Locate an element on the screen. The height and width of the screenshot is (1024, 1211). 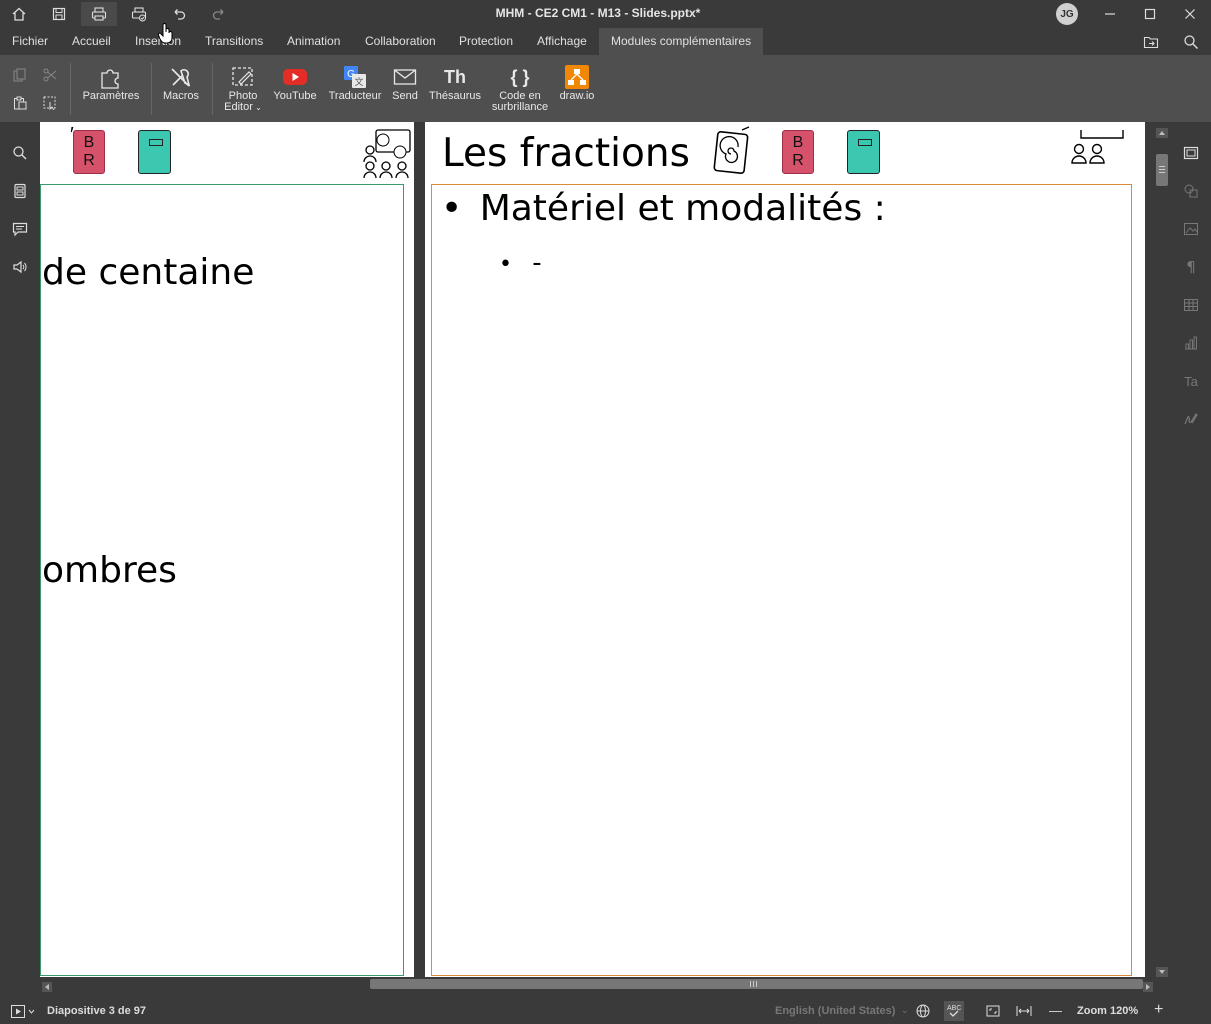
language-selector: English (United States) is located at coordinates (835, 1011).